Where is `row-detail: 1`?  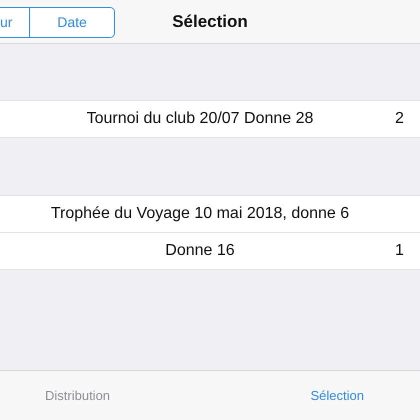 row-detail: 1 is located at coordinates (400, 251).